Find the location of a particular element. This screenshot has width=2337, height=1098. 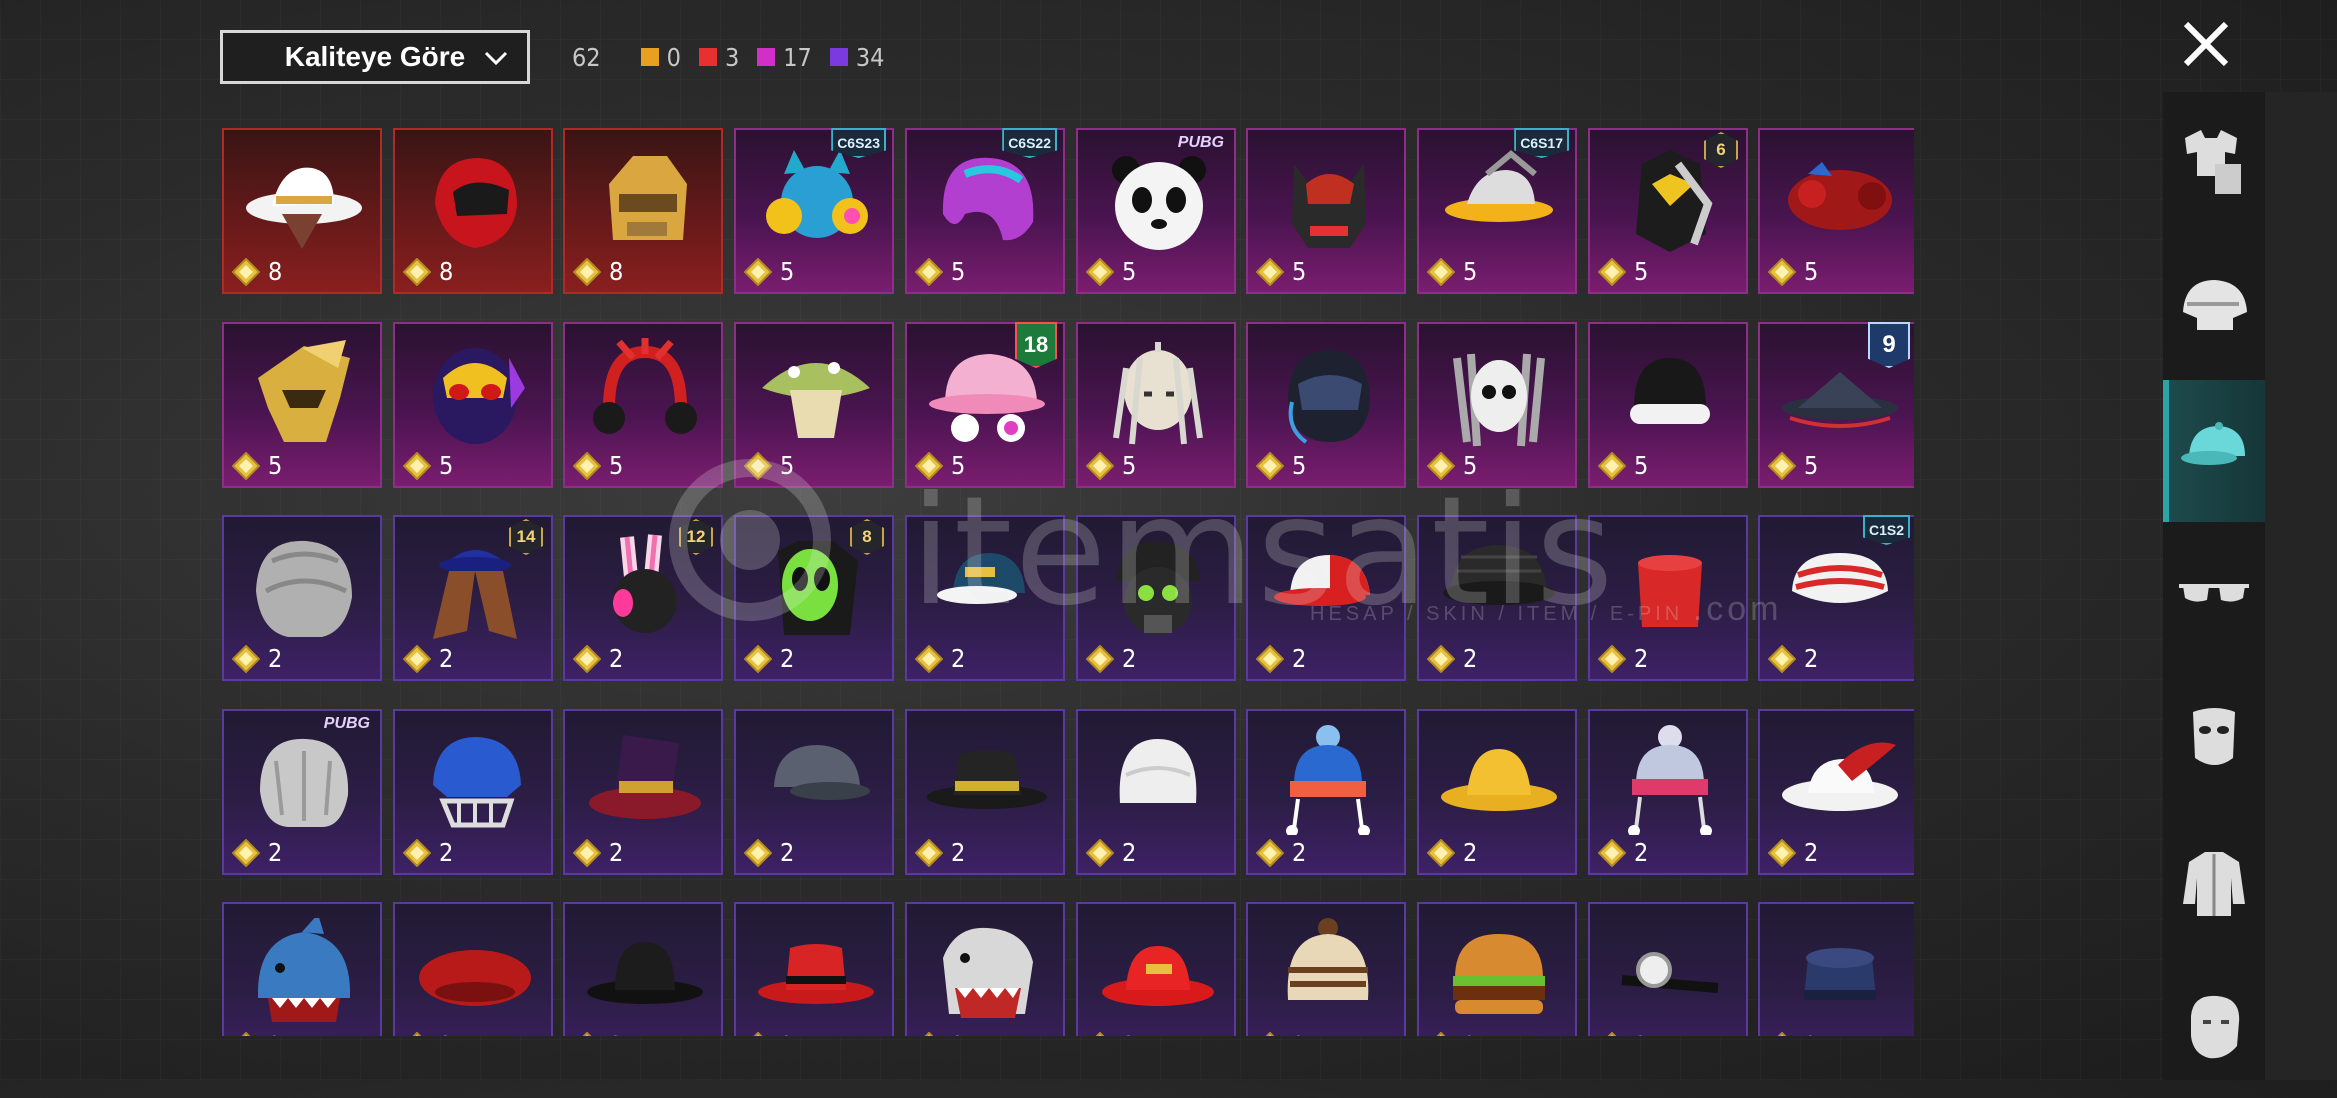

outfit-tab is located at coordinates (2214, 163).